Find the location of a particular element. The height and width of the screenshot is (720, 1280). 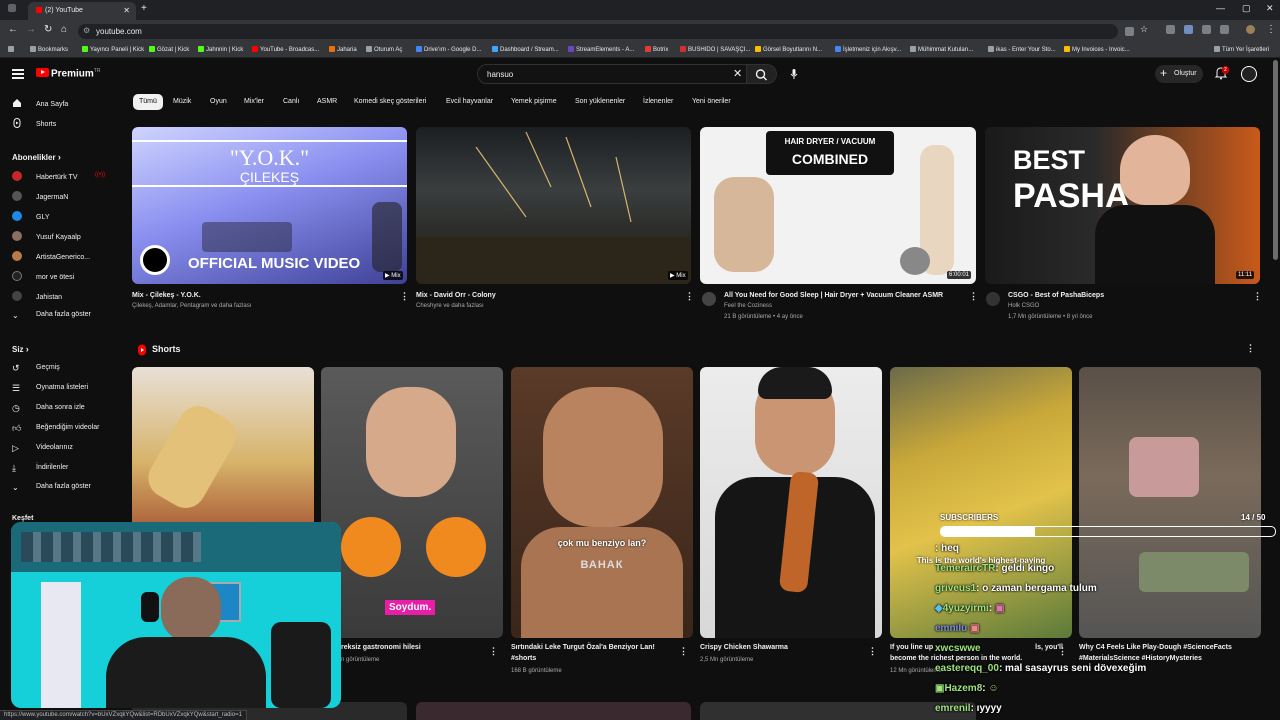

voice-search-button is located at coordinates (794, 74).